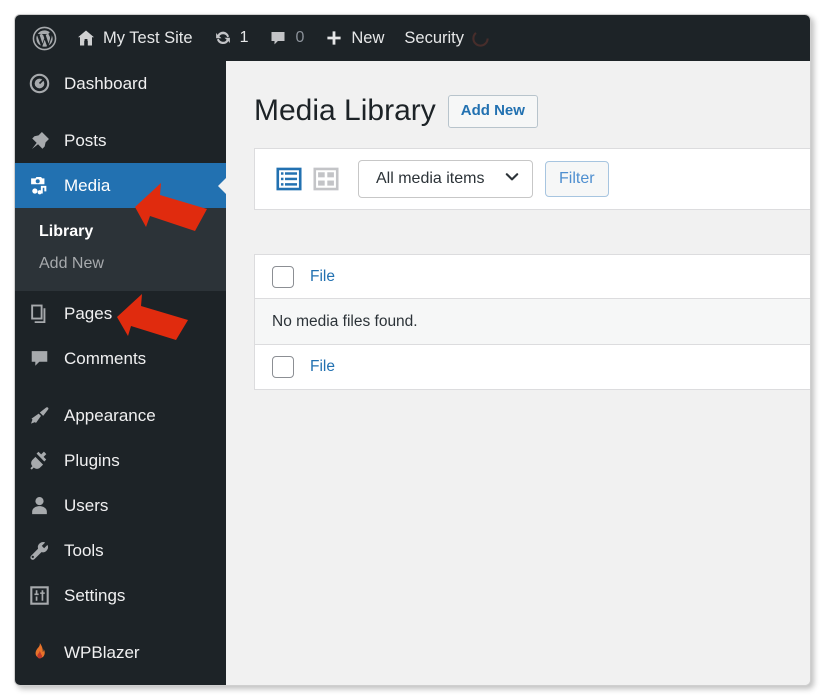 This screenshot has width=830, height=700. Describe the element at coordinates (102, 652) in the screenshot. I see `sidebar-label: WPBlazer` at that location.